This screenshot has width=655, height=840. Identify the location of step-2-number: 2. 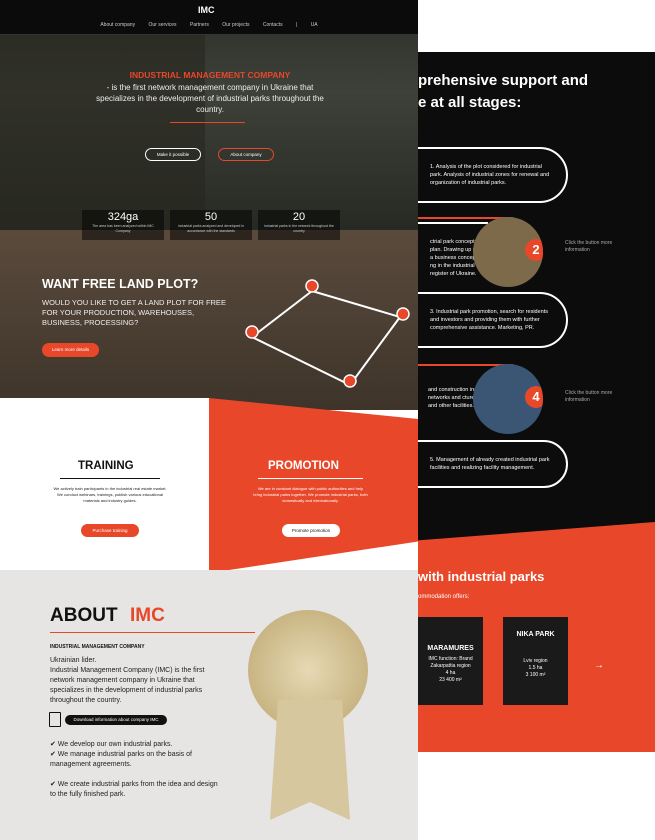
(534, 250).